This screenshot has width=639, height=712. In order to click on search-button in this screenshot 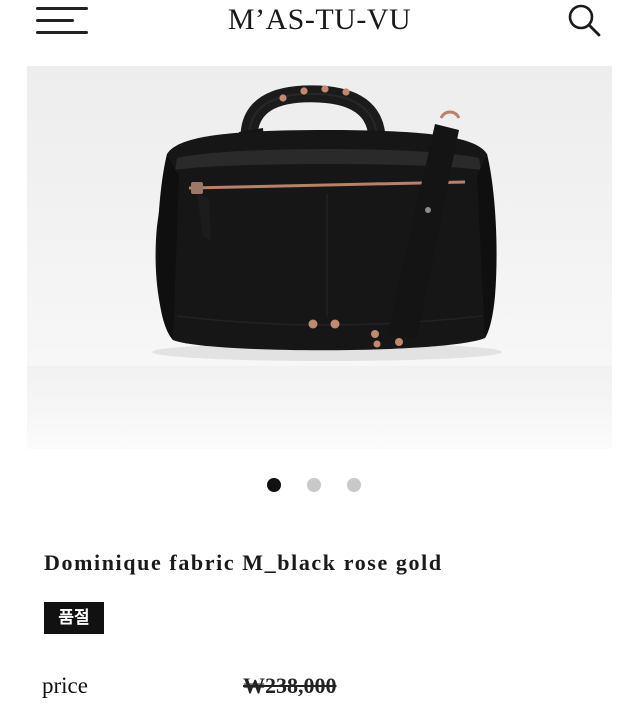, I will do `click(584, 20)`.